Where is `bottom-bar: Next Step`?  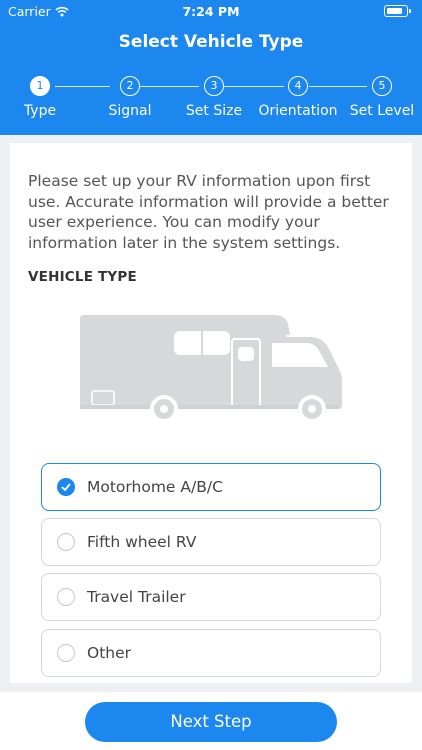
bottom-bar: Next Step is located at coordinates (211, 721).